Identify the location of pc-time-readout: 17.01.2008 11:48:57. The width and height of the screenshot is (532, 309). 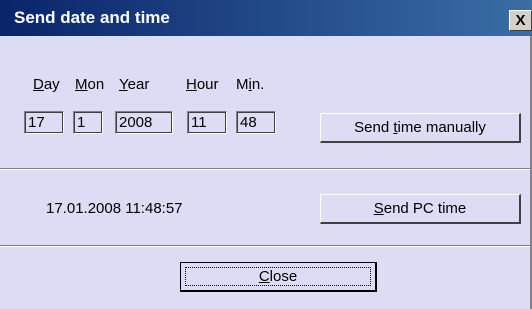
(114, 208).